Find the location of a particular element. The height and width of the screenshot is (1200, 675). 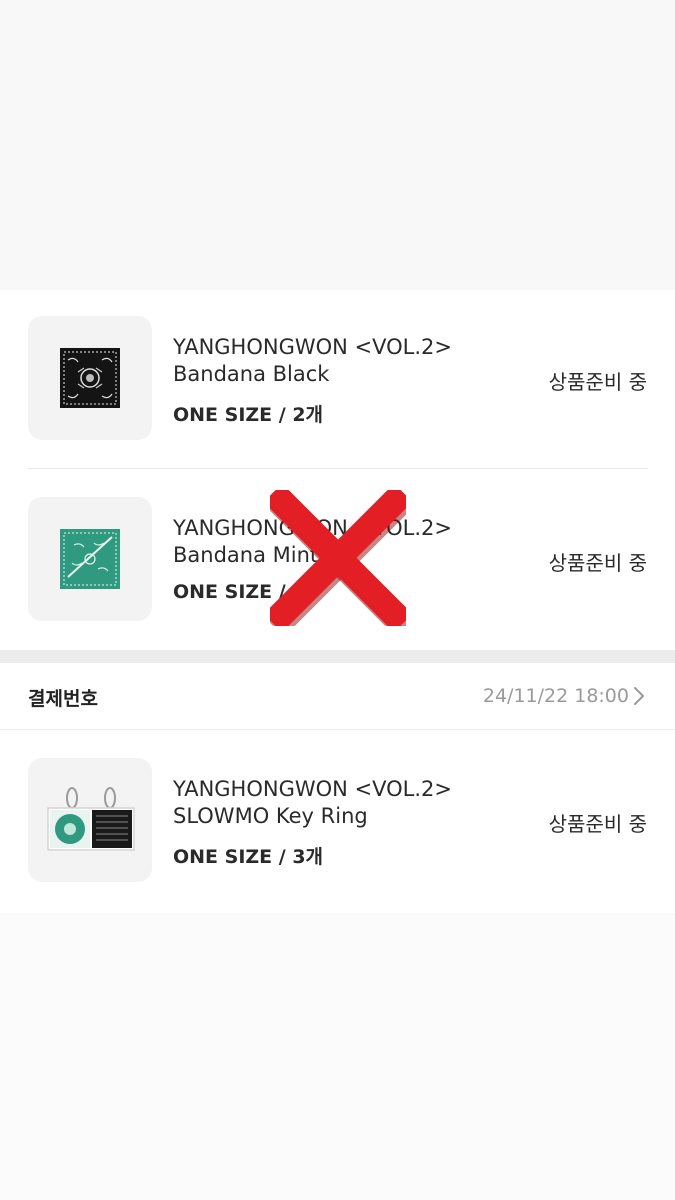

section-gap is located at coordinates (337, 656).